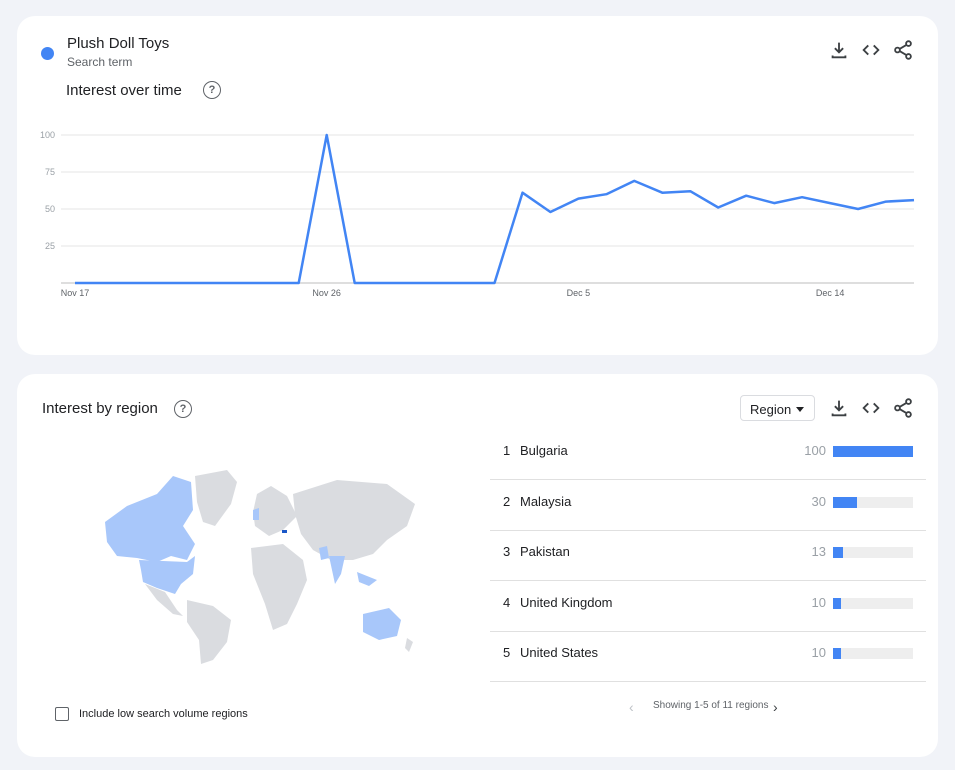  I want to click on download-icon, so click(839, 408).